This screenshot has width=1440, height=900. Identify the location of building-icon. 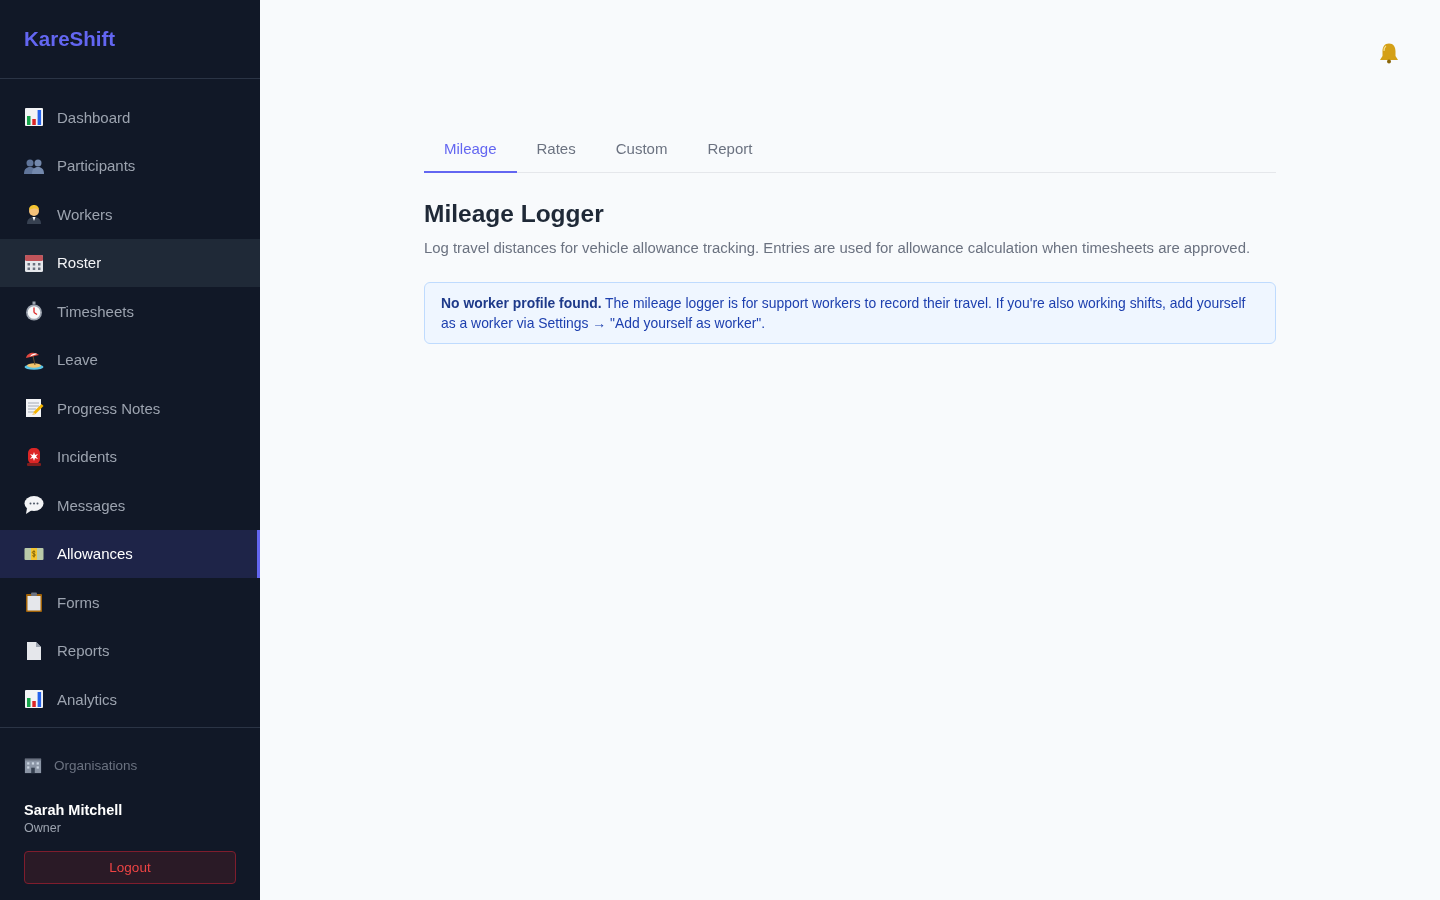
(33, 765).